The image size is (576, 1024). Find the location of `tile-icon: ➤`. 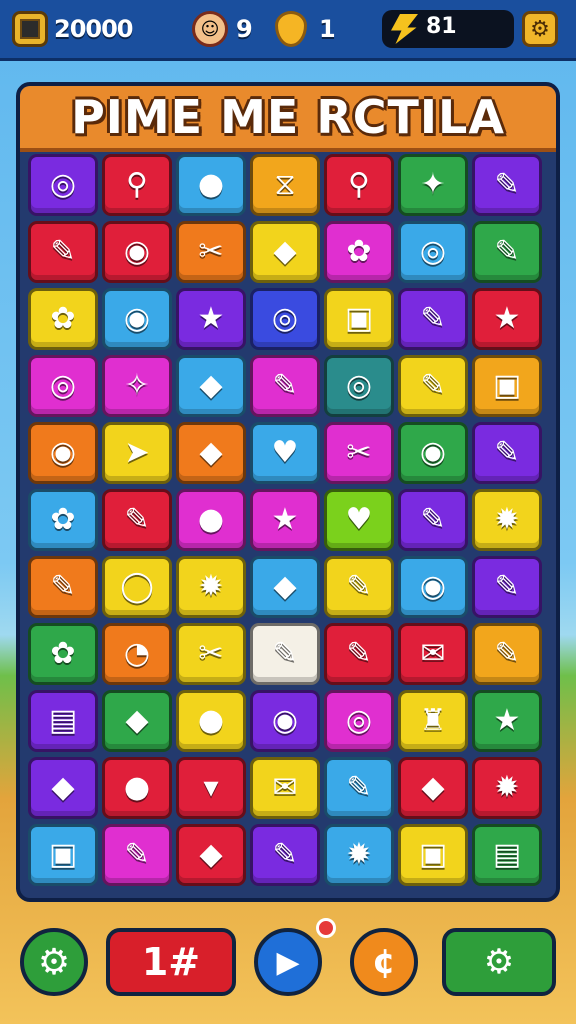

tile-icon: ➤ is located at coordinates (137, 452).